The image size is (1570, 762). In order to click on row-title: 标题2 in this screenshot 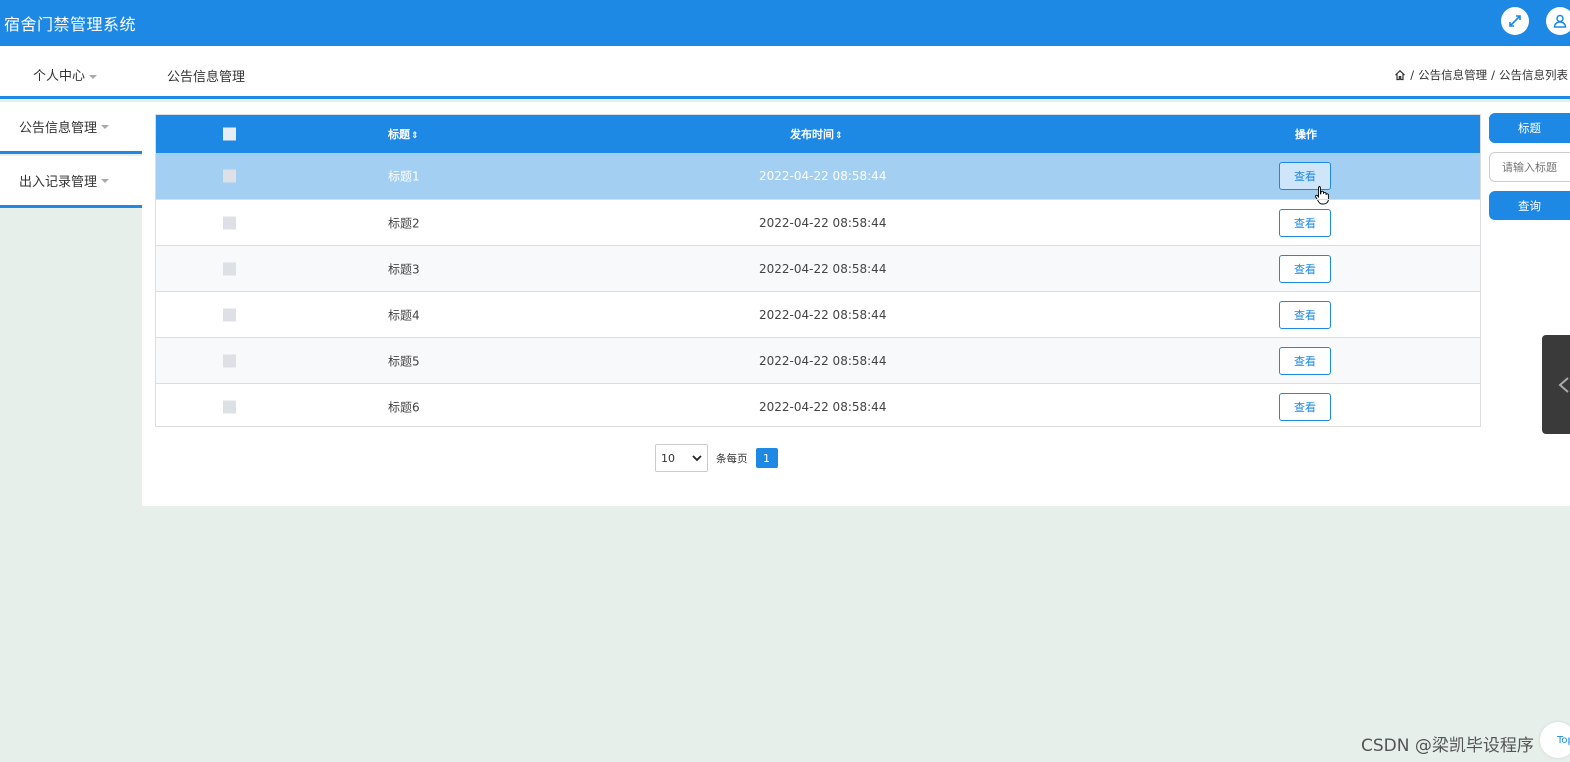, I will do `click(404, 223)`.